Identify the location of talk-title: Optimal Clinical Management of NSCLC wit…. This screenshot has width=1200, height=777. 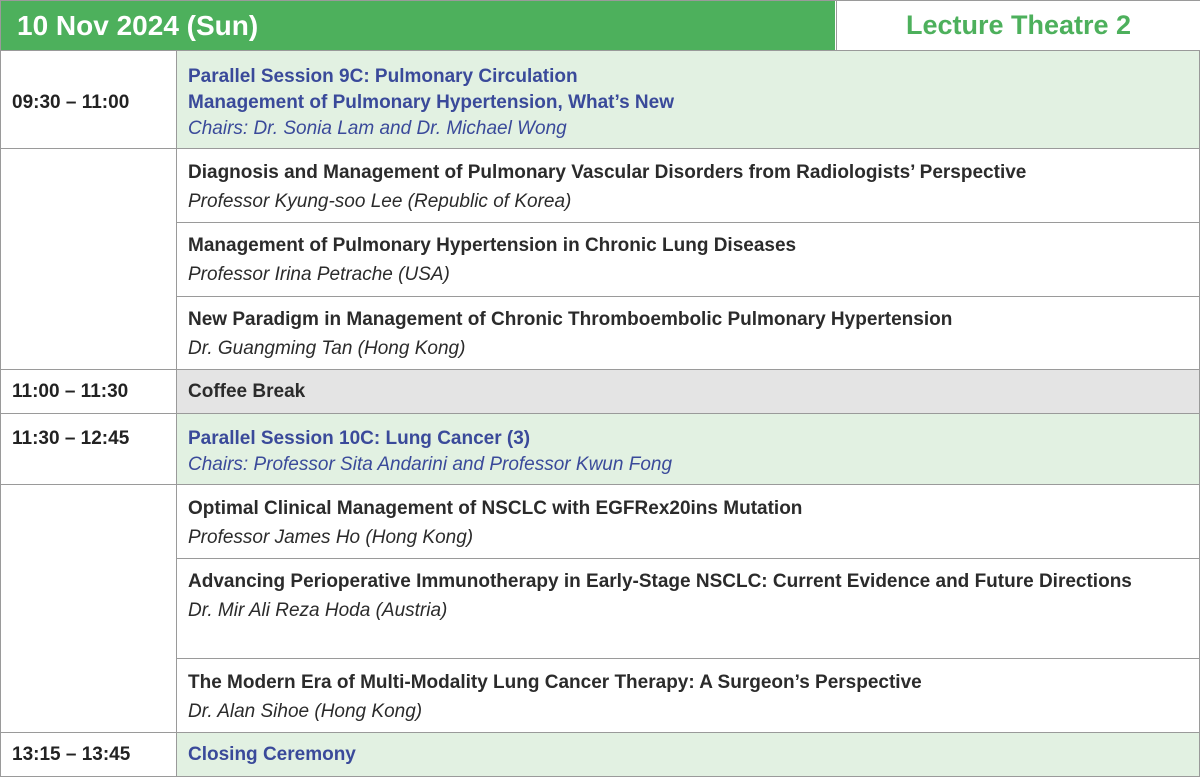
(495, 508).